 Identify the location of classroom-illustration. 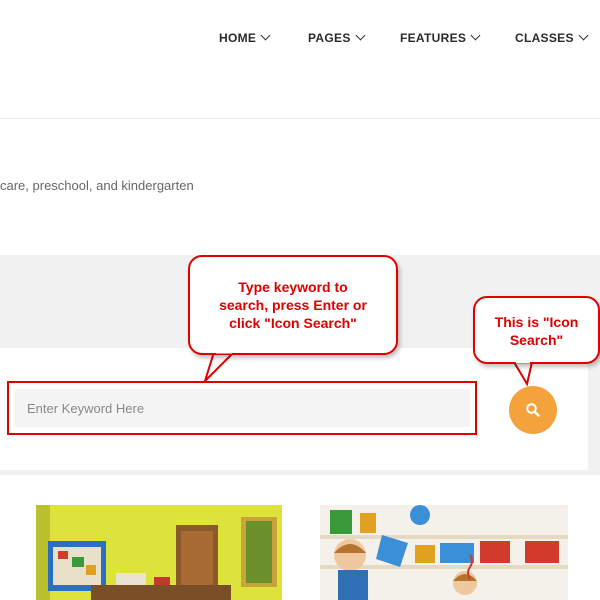
(159, 552).